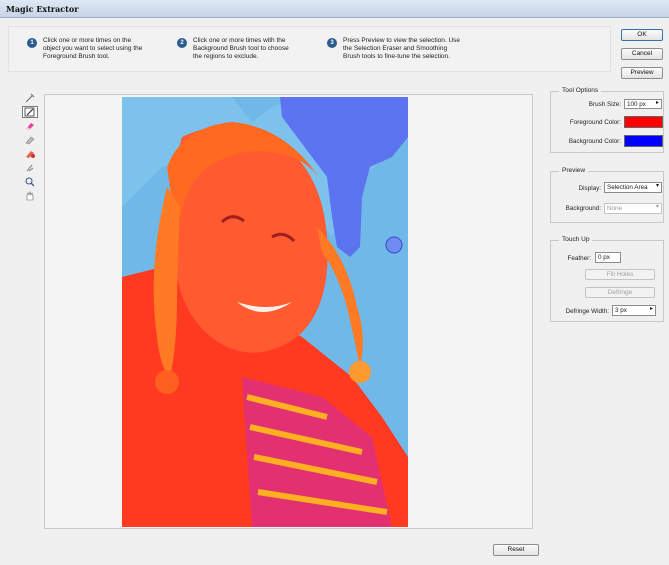 The height and width of the screenshot is (565, 669). What do you see at coordinates (633, 208) in the screenshot?
I see `background-select: None ▾` at bounding box center [633, 208].